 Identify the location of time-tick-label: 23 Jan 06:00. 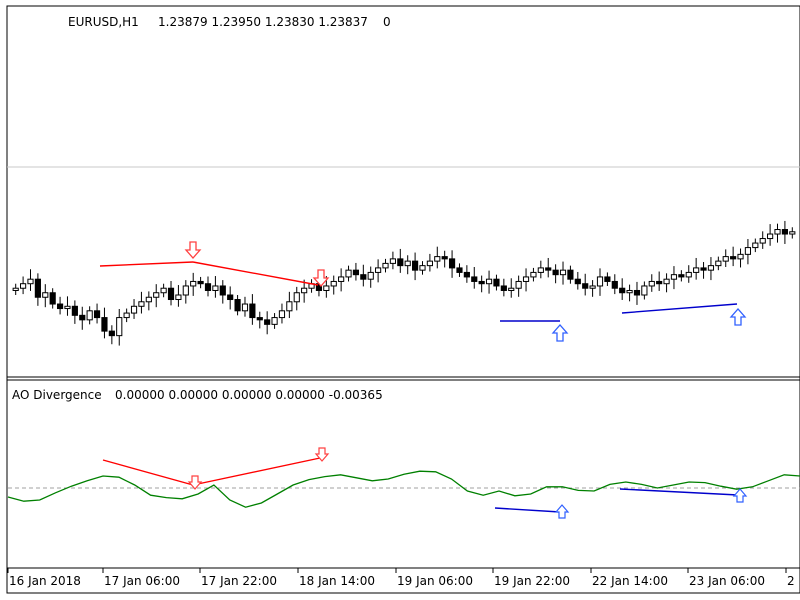
(727, 581).